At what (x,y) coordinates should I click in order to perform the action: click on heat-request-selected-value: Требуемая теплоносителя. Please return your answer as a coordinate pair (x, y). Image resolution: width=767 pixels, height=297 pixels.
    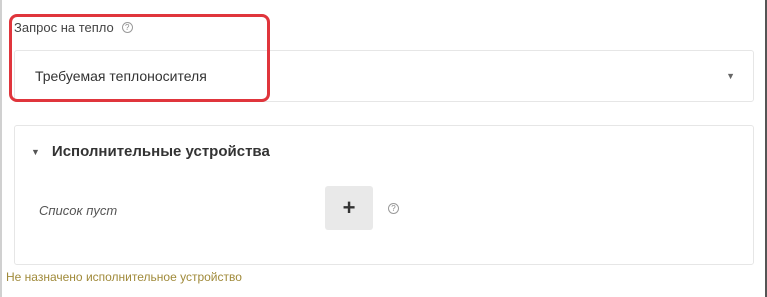
    Looking at the image, I should click on (121, 76).